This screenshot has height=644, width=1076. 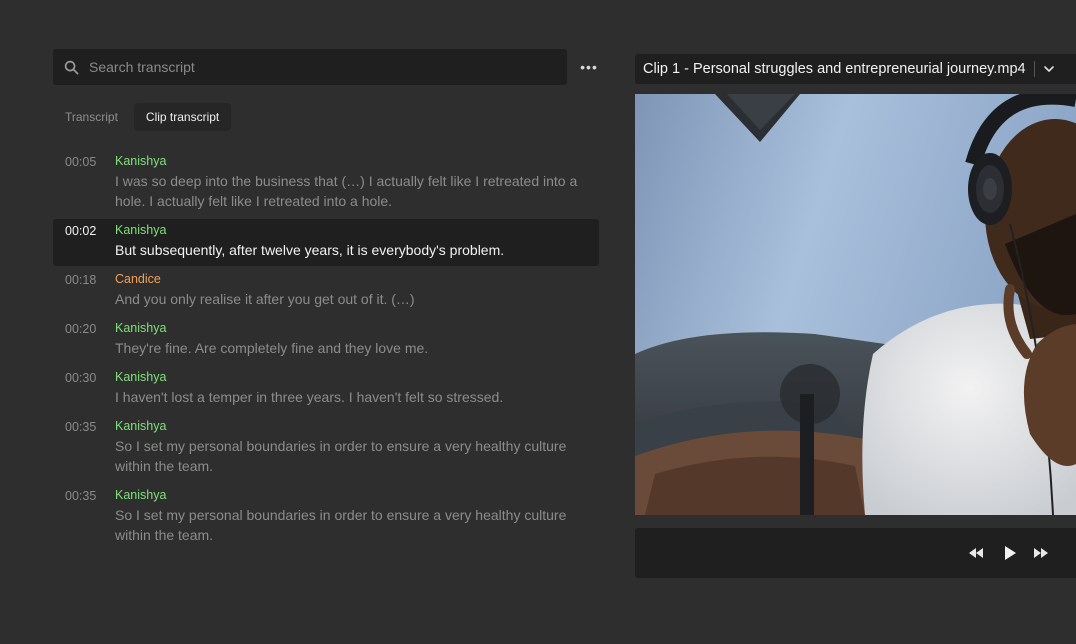 I want to click on chevron-down-icon, so click(x=1050, y=69).